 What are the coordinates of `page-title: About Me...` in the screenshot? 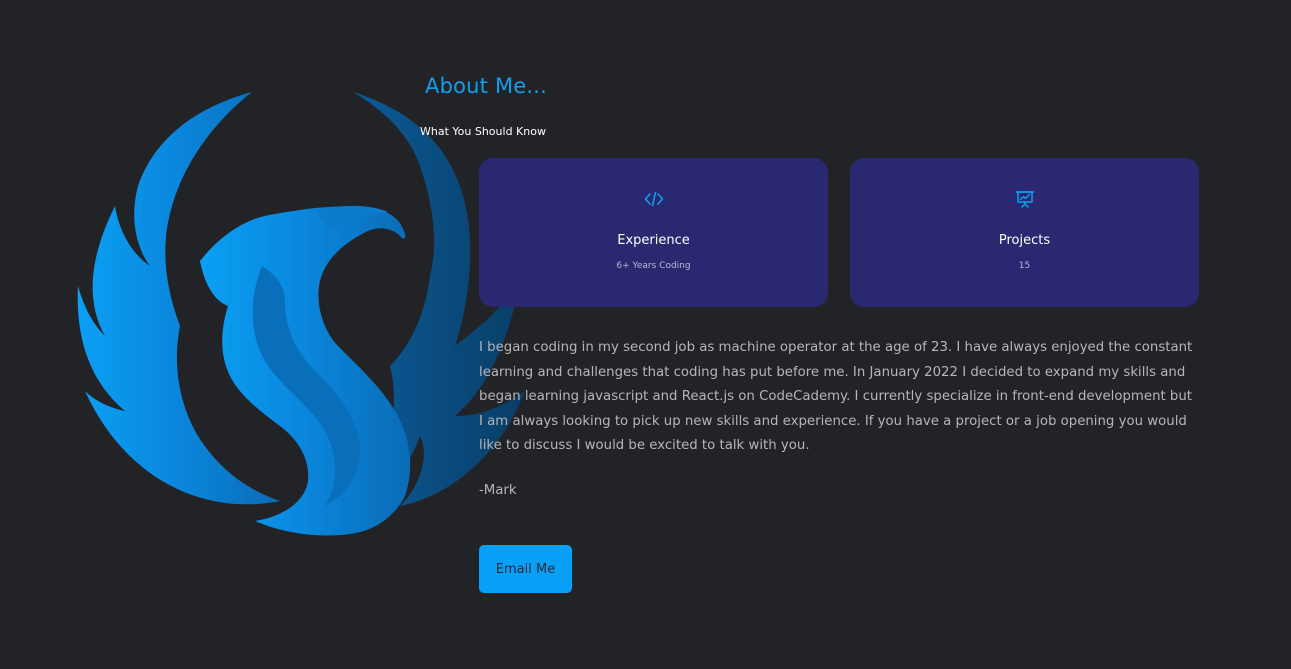 It's located at (486, 86).